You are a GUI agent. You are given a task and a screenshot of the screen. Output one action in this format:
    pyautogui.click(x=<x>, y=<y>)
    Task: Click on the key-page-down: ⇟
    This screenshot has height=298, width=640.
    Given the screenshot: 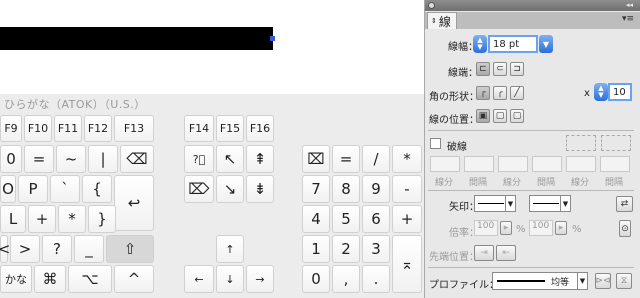 What is the action you would take?
    pyautogui.click(x=260, y=189)
    